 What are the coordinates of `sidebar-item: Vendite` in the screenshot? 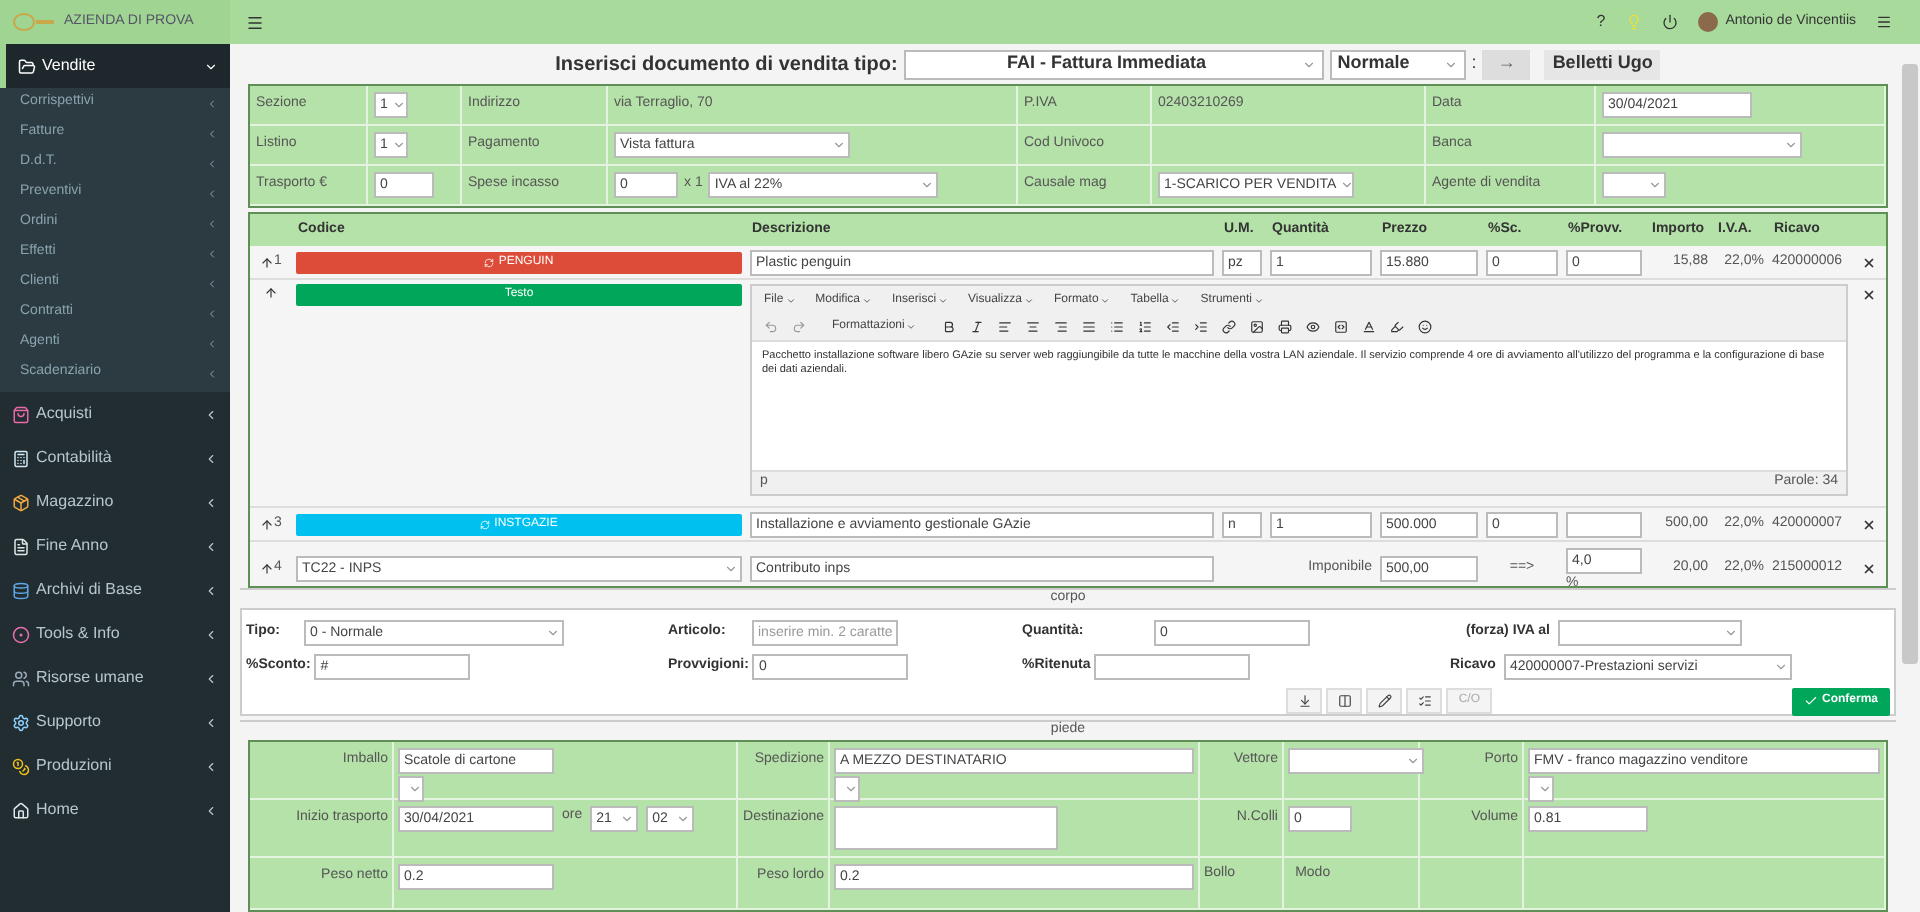 It's located at (115, 66).